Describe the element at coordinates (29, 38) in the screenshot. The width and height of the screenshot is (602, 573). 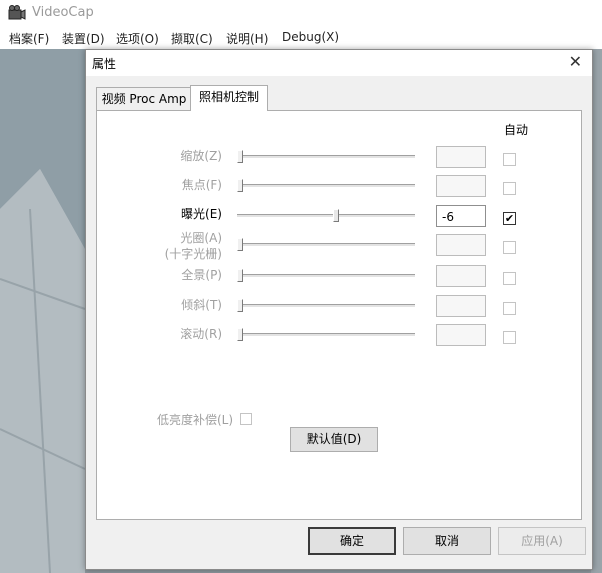
I see `menu-file: 档案(F)` at that location.